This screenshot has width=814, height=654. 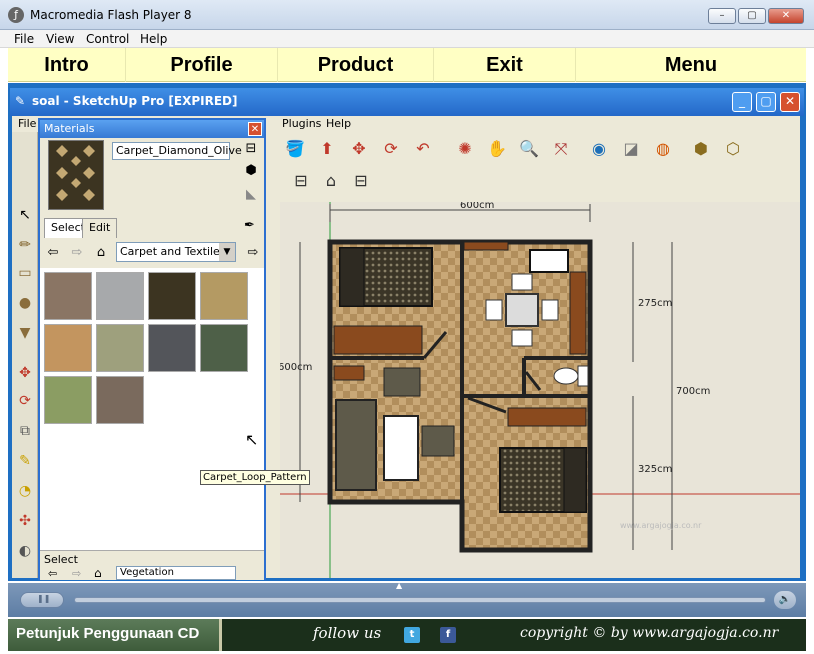 What do you see at coordinates (53, 253) in the screenshot?
I see `back-arrow-icon: ⇦` at bounding box center [53, 253].